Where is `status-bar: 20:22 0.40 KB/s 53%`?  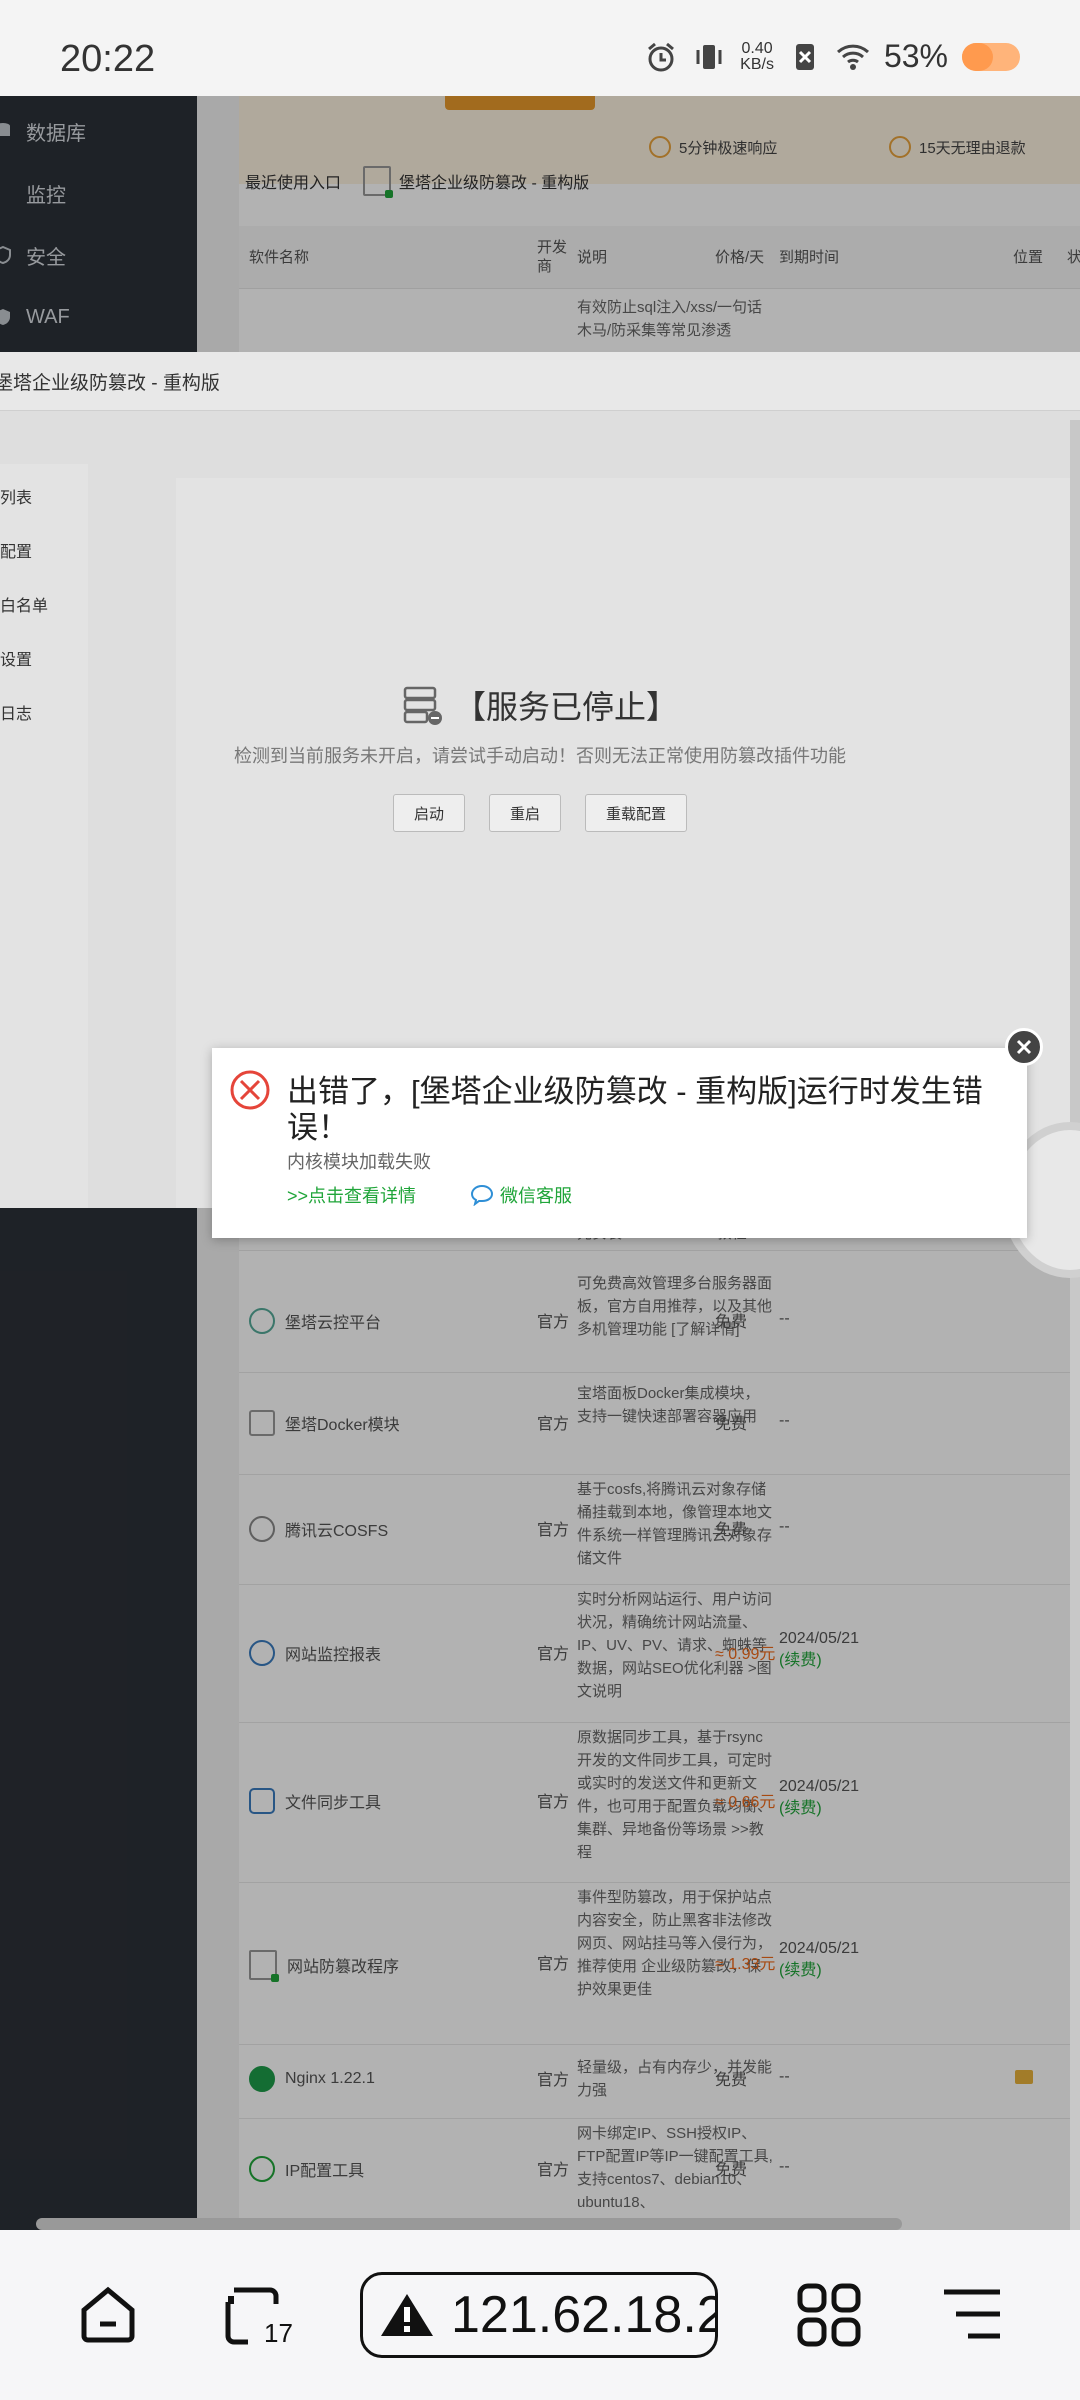 status-bar: 20:22 0.40 KB/s 53% is located at coordinates (540, 48).